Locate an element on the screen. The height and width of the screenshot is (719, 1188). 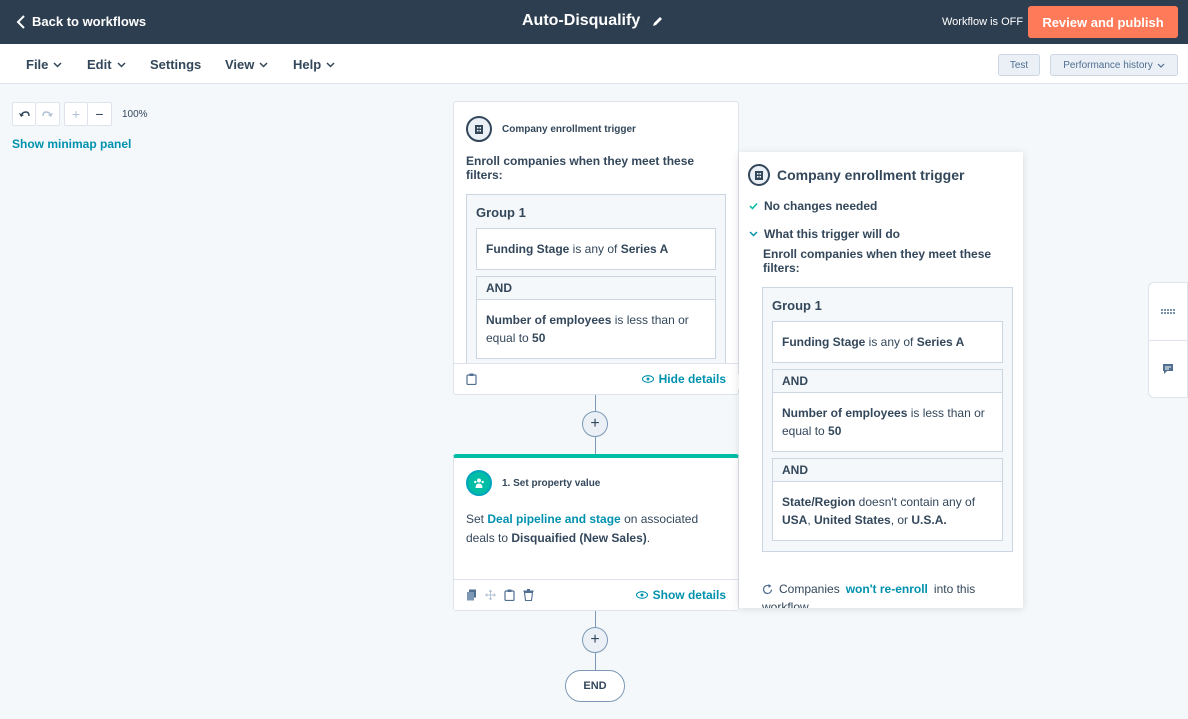
back-to-workflows-link: Back to workflows is located at coordinates (81, 21).